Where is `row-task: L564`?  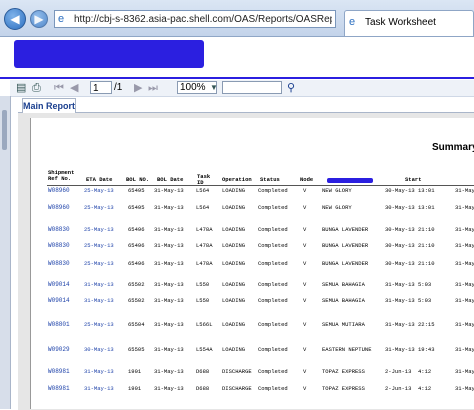 row-task: L564 is located at coordinates (203, 190).